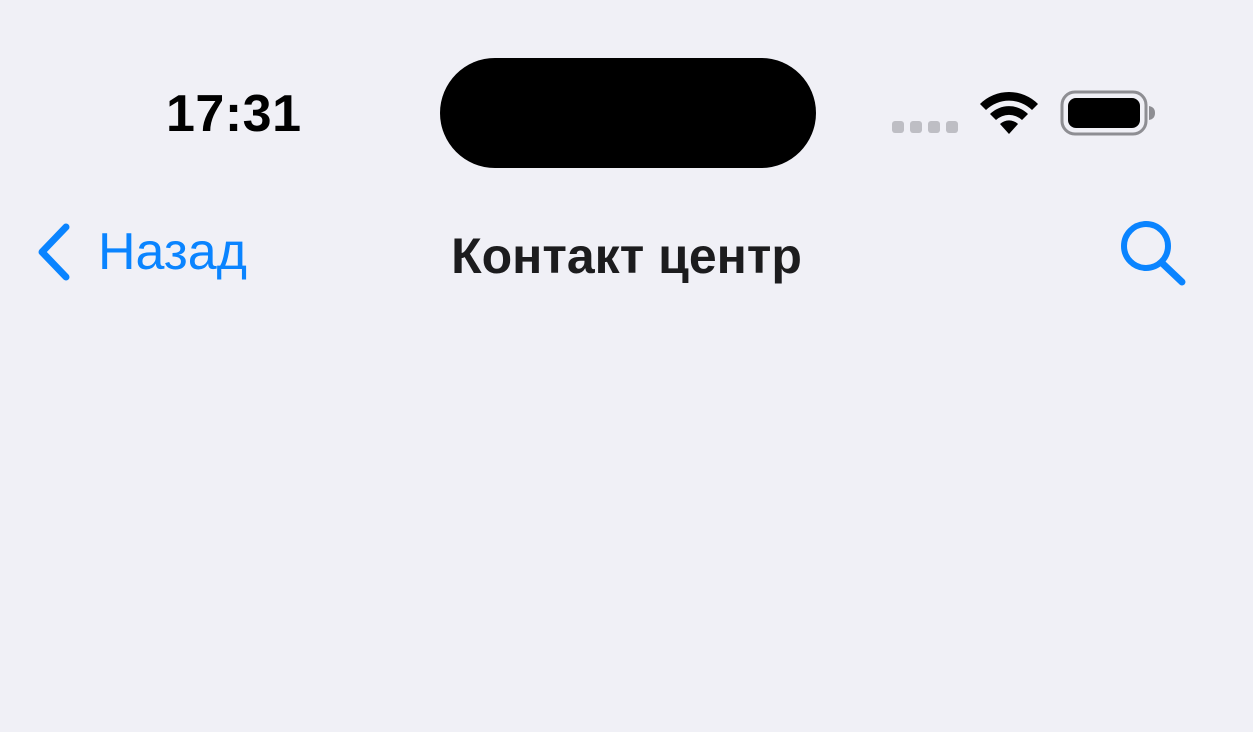 The width and height of the screenshot is (1253, 732). Describe the element at coordinates (628, 113) in the screenshot. I see `dynamic-island` at that location.